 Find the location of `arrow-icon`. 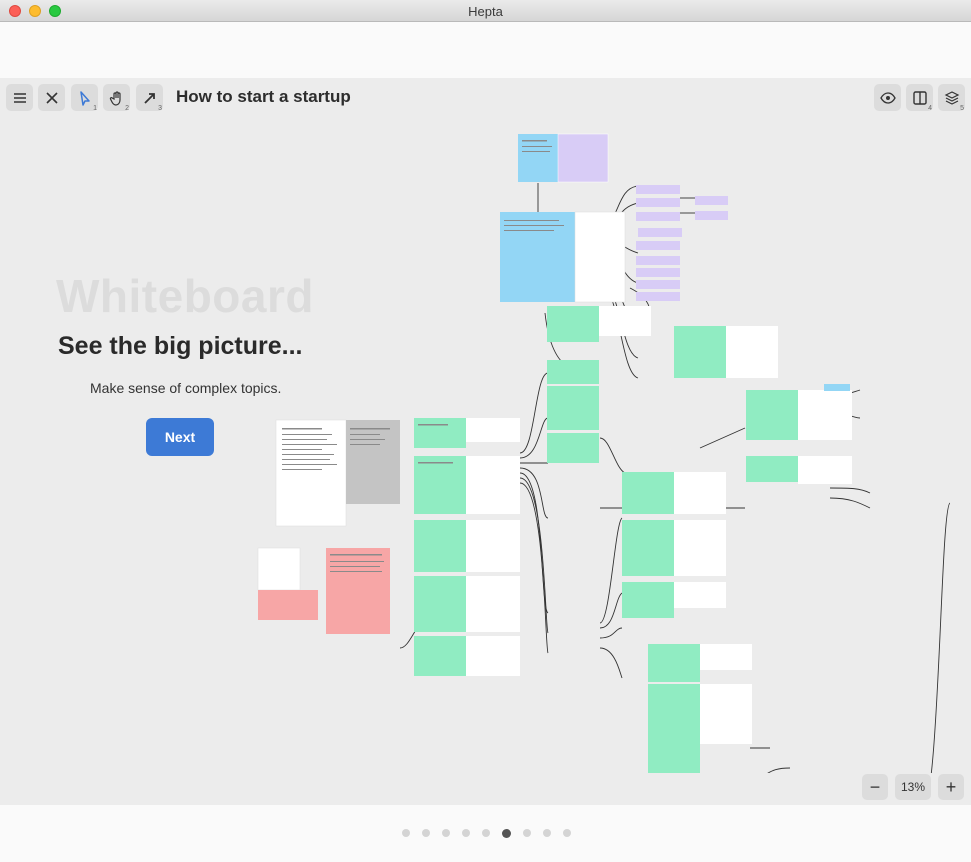

arrow-icon is located at coordinates (149, 98).